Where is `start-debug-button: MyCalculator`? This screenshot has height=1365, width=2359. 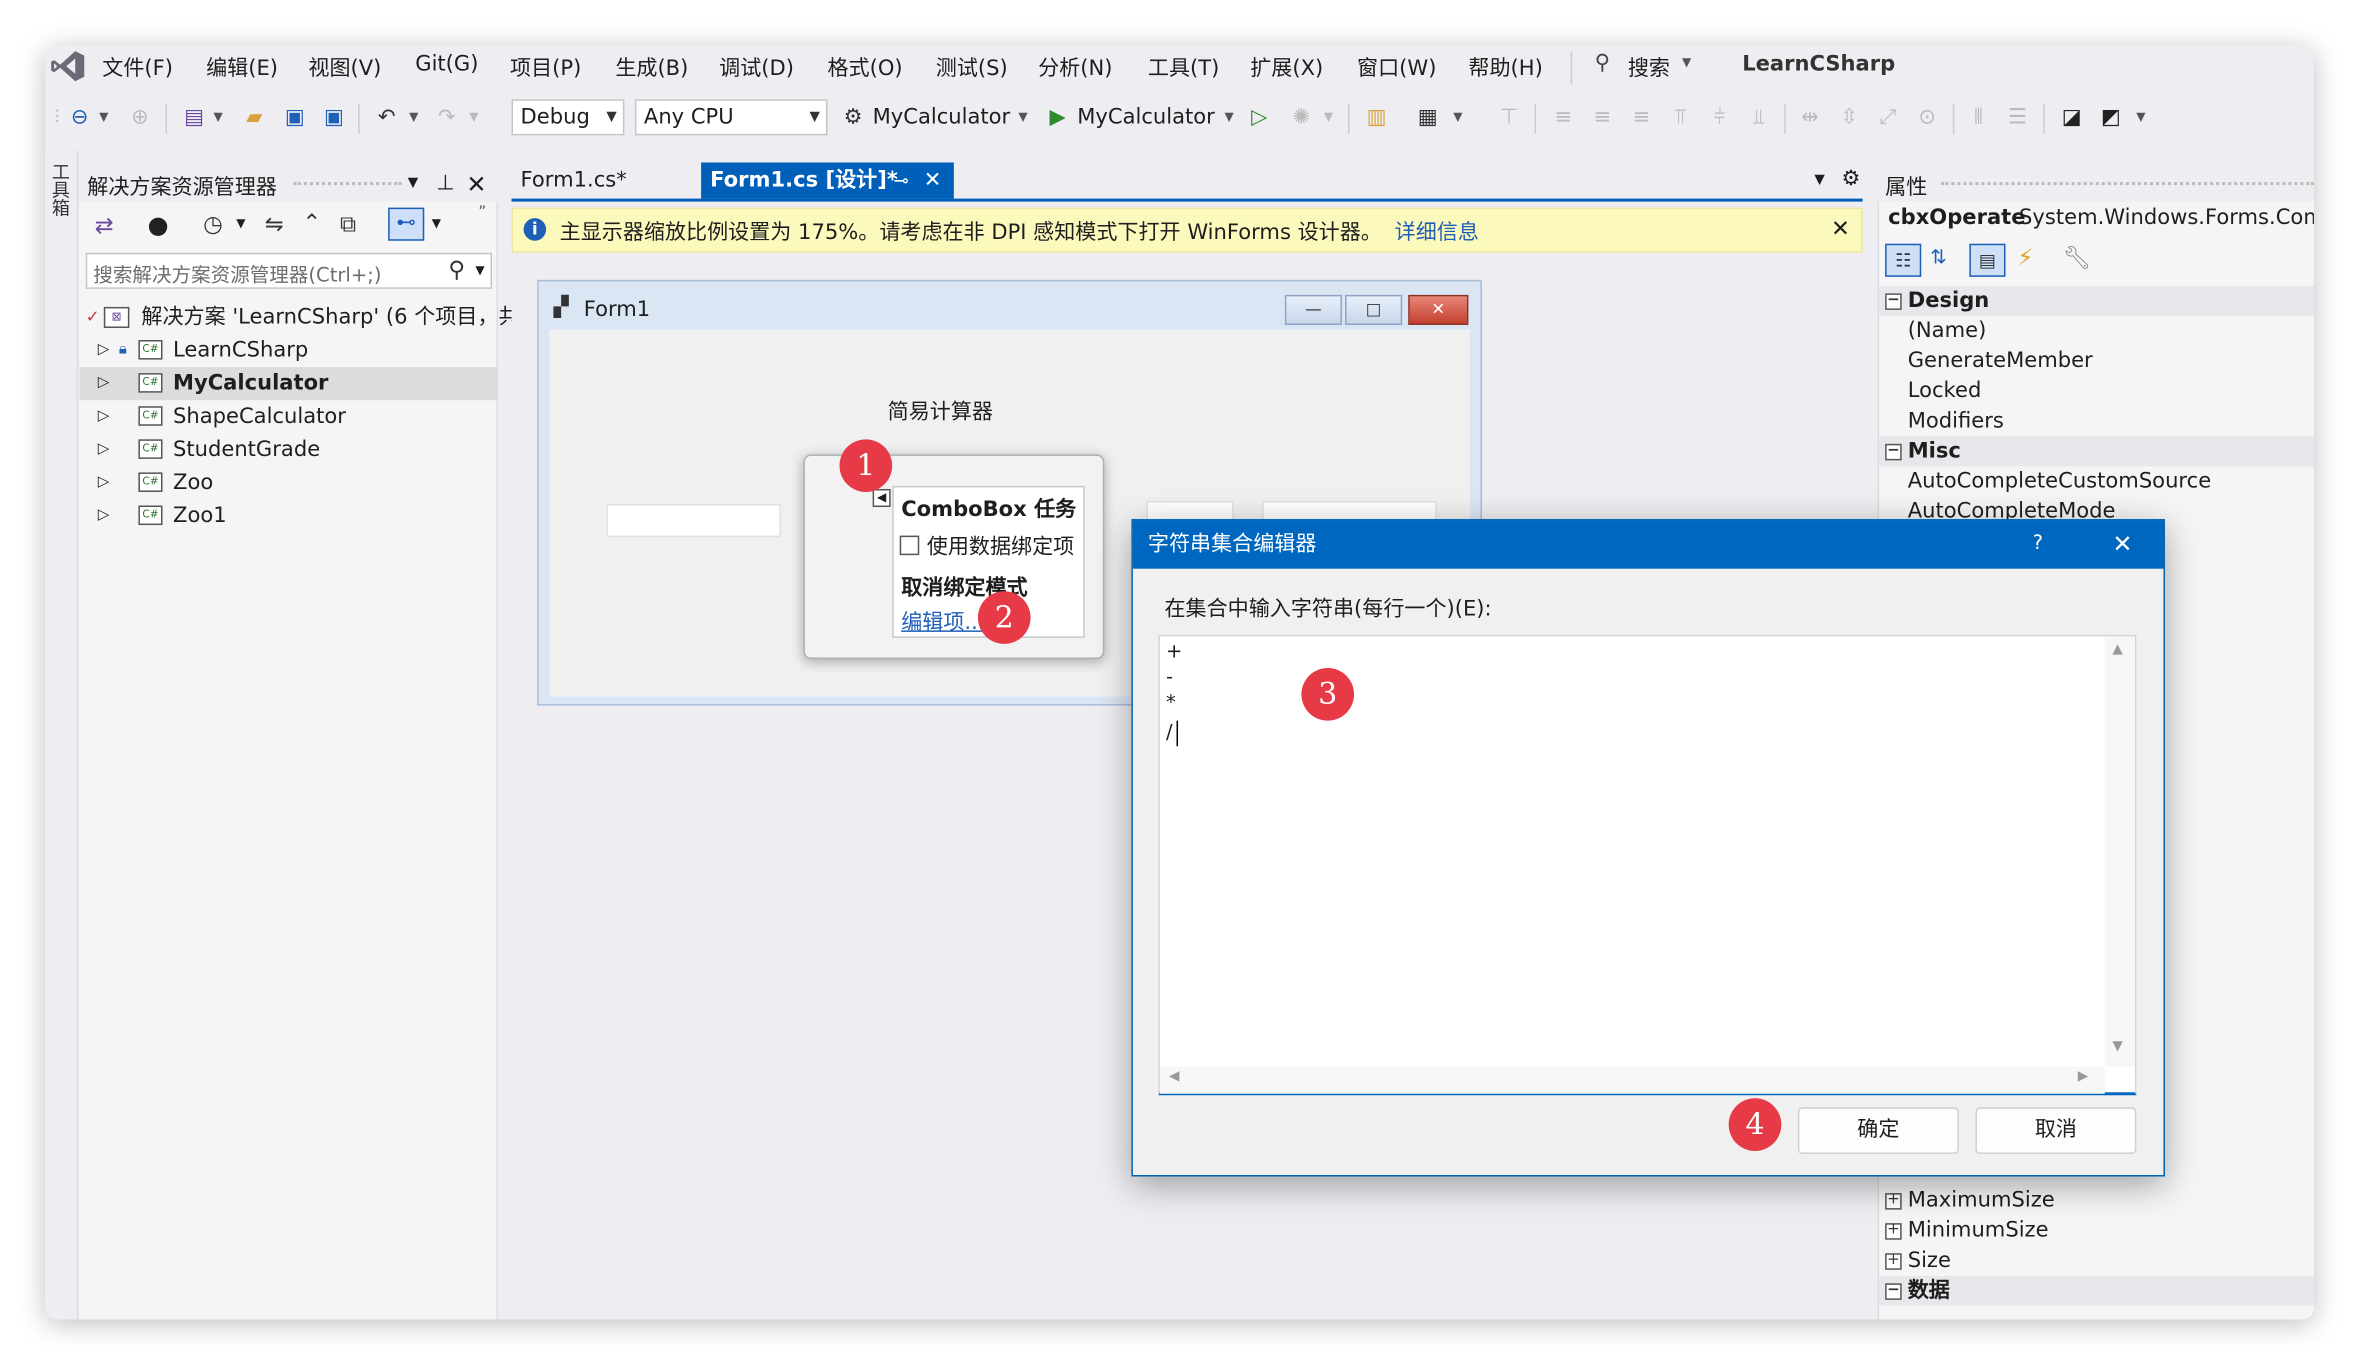
start-debug-button: MyCalculator is located at coordinates (1146, 117).